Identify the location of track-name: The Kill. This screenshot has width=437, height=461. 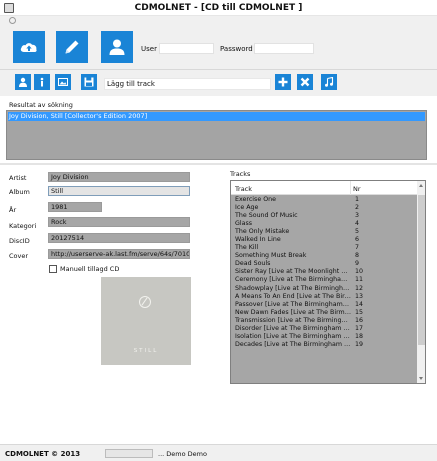
(247, 248).